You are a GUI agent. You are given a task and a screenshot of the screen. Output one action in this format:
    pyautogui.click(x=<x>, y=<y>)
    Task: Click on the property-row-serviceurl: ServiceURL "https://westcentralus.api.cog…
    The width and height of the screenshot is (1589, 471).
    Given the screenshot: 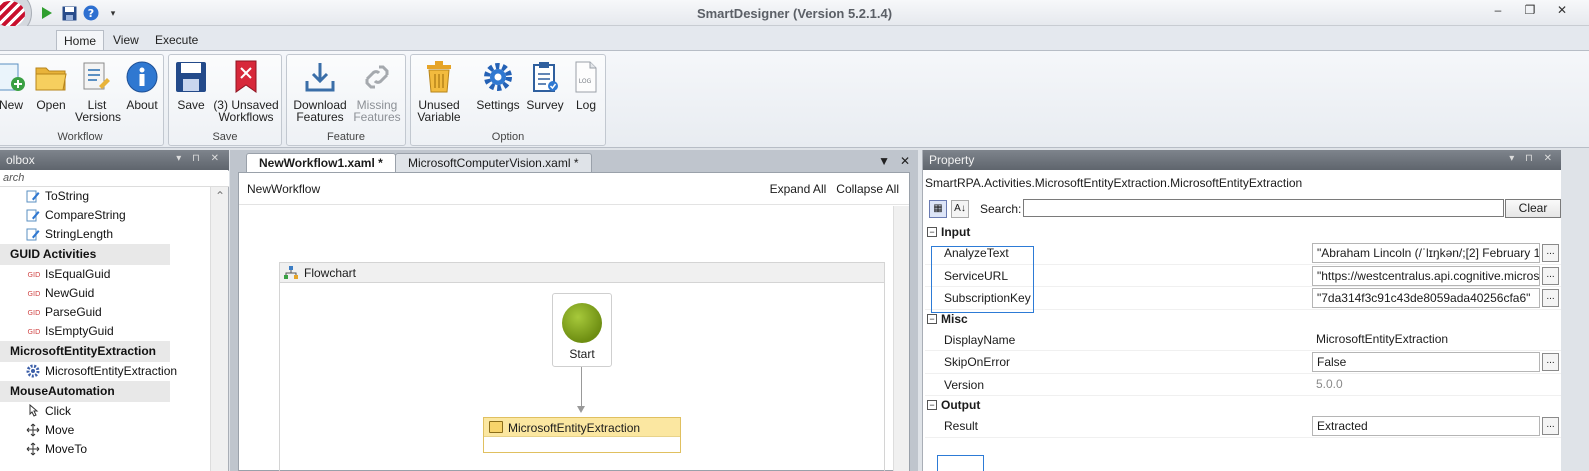 What is the action you would take?
    pyautogui.click(x=1243, y=276)
    